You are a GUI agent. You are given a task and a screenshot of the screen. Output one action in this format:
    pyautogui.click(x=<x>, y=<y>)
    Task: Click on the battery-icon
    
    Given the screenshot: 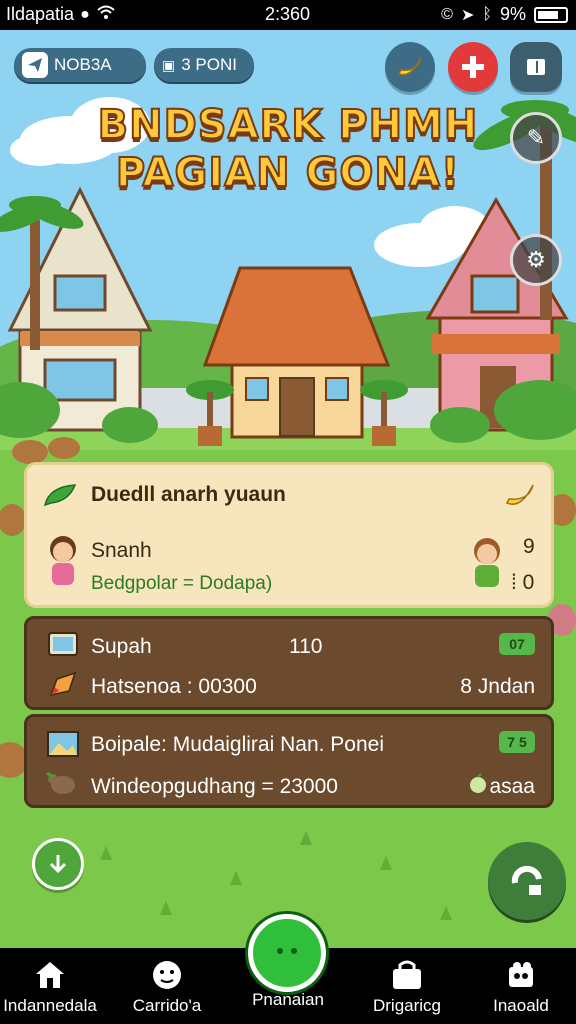 What is the action you would take?
    pyautogui.click(x=551, y=14)
    